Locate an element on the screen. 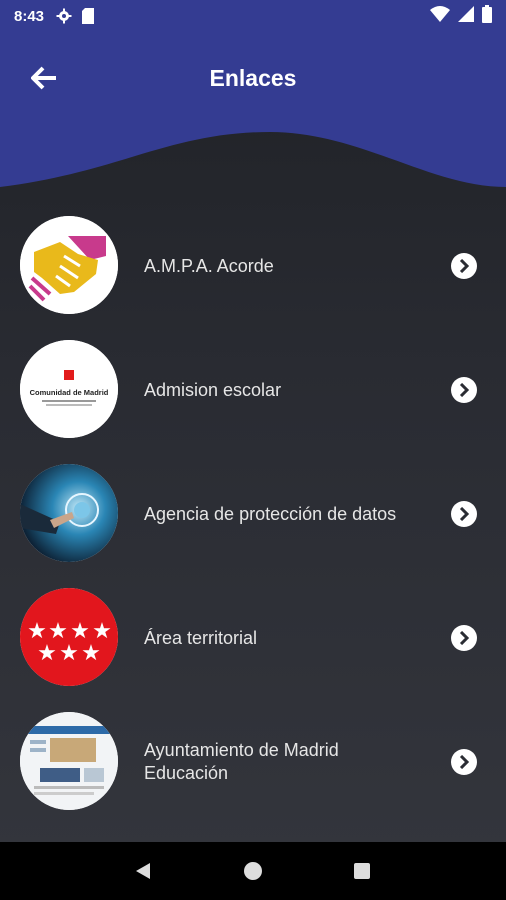 This screenshot has height=900, width=506. status-time: 8:43 is located at coordinates (29, 16).